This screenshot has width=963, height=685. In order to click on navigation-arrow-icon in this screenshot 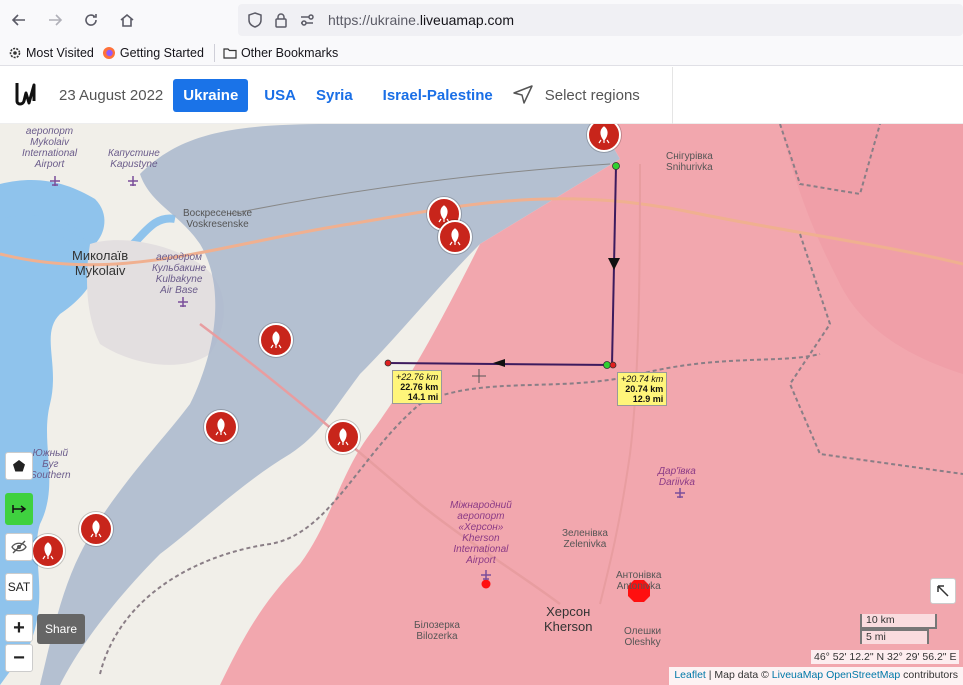, I will do `click(522, 94)`.